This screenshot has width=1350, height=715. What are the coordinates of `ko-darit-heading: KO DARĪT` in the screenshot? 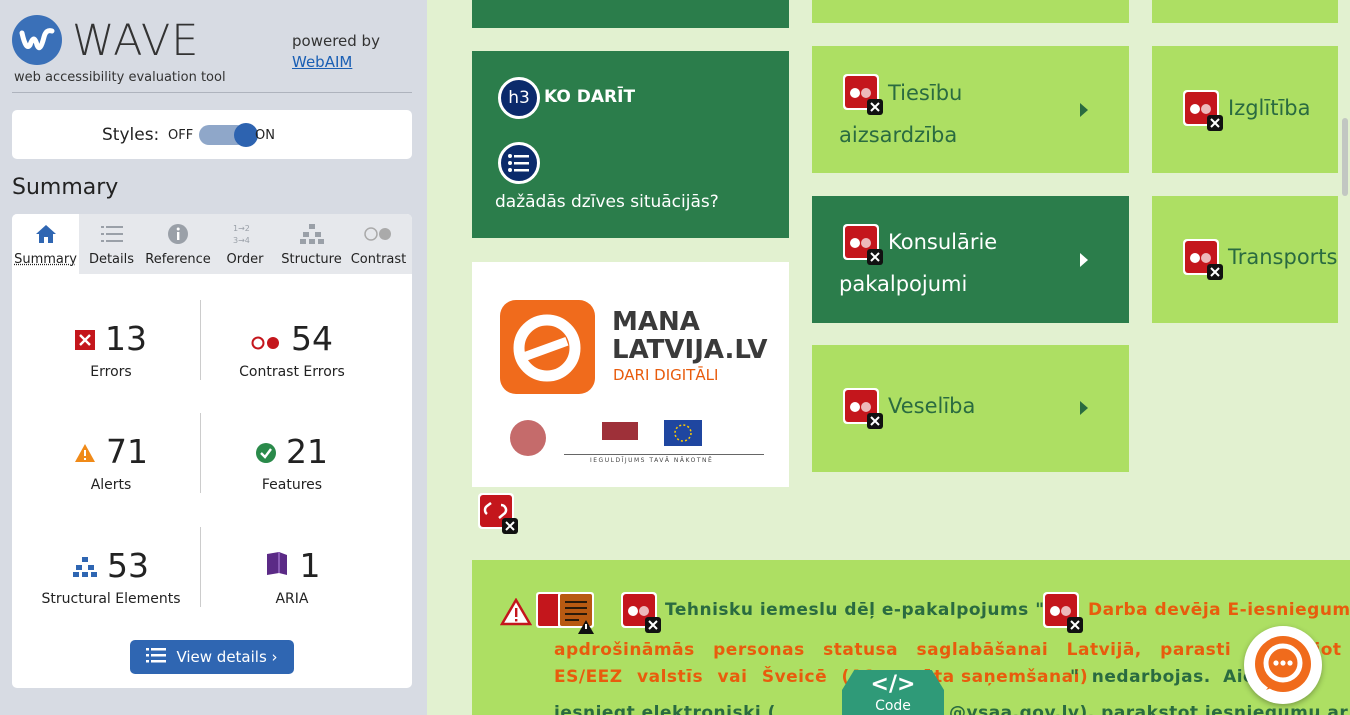 It's located at (590, 97).